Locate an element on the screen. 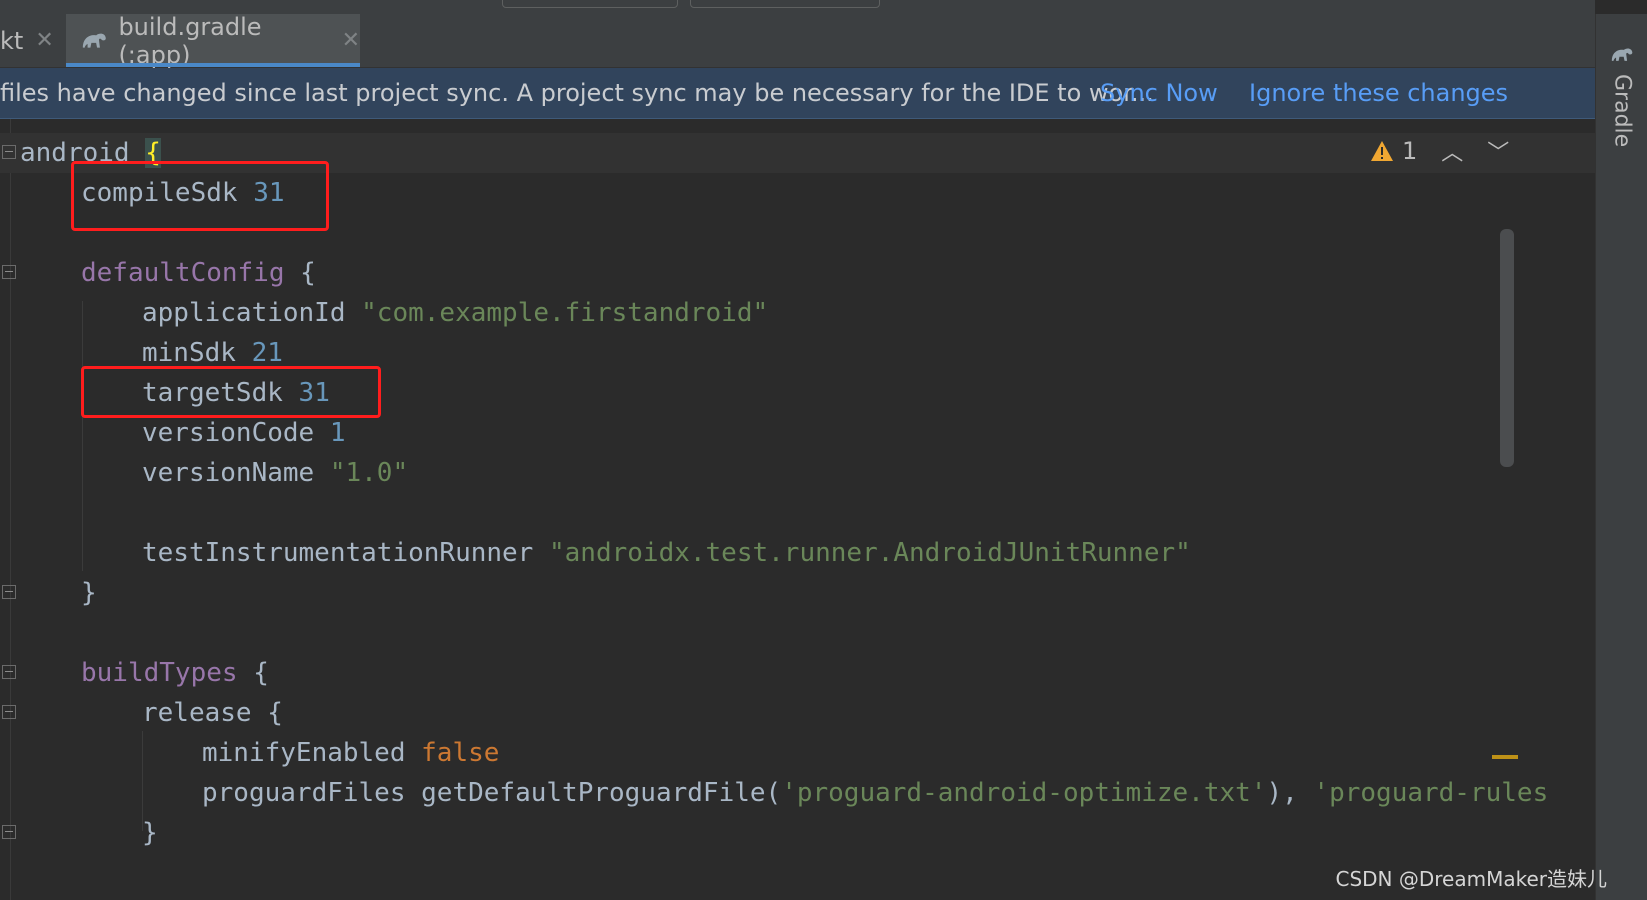 Image resolution: width=1647 pixels, height=900 pixels. warning-triangle-icon is located at coordinates (1382, 151).